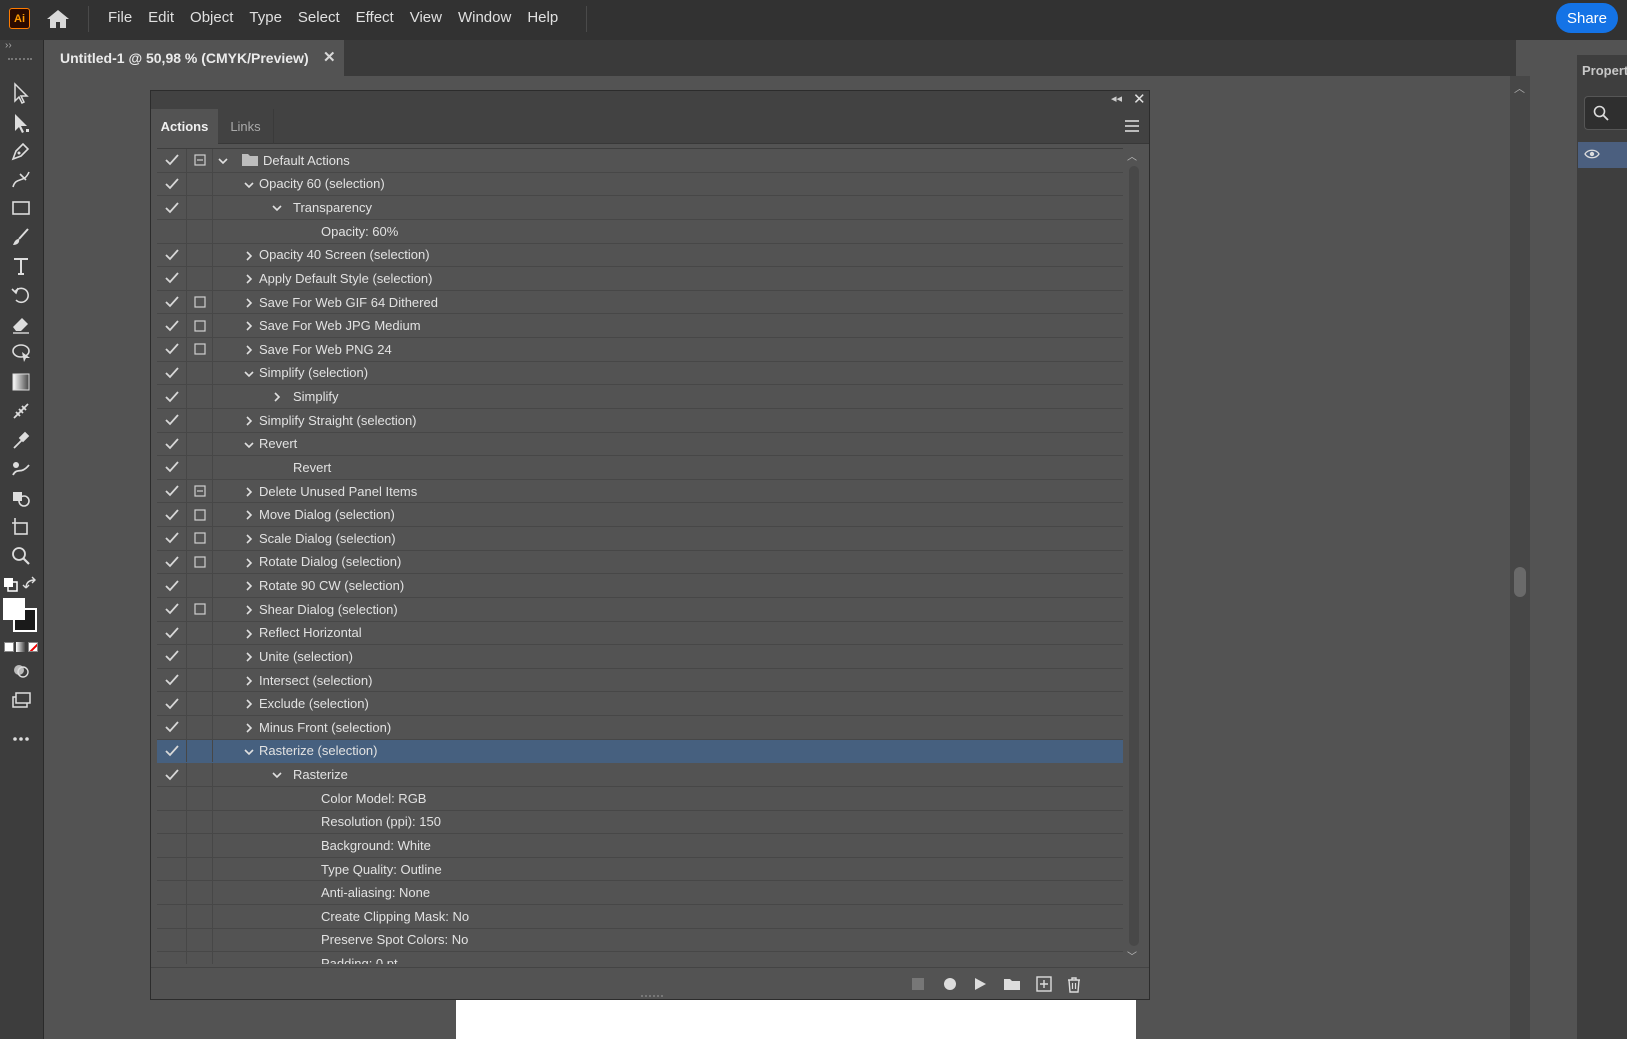 This screenshot has width=1627, height=1039. I want to click on action-row: Anti-aliasing: None, so click(640, 893).